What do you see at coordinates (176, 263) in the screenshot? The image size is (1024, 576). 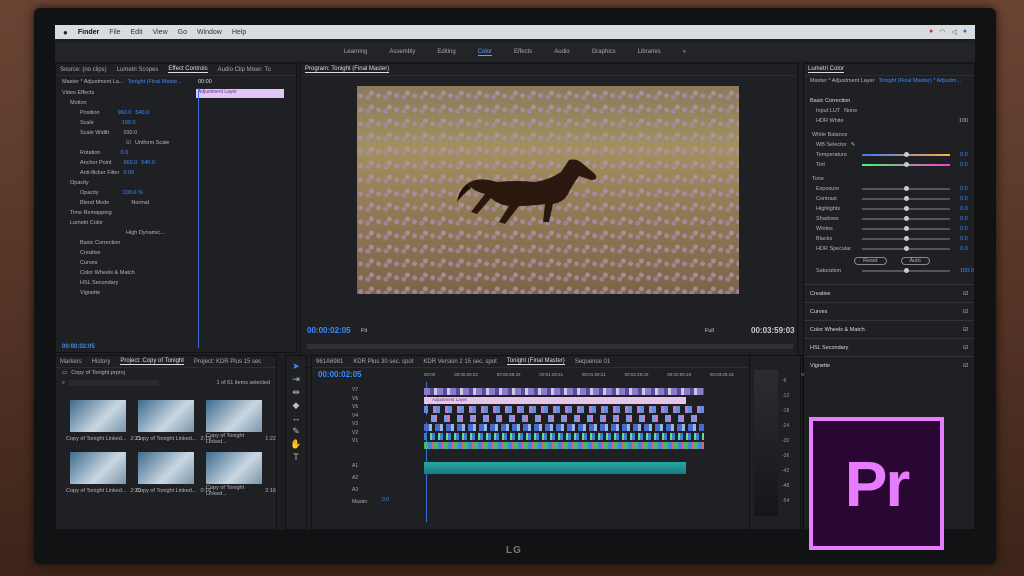 I see `effect-row: Curves` at bounding box center [176, 263].